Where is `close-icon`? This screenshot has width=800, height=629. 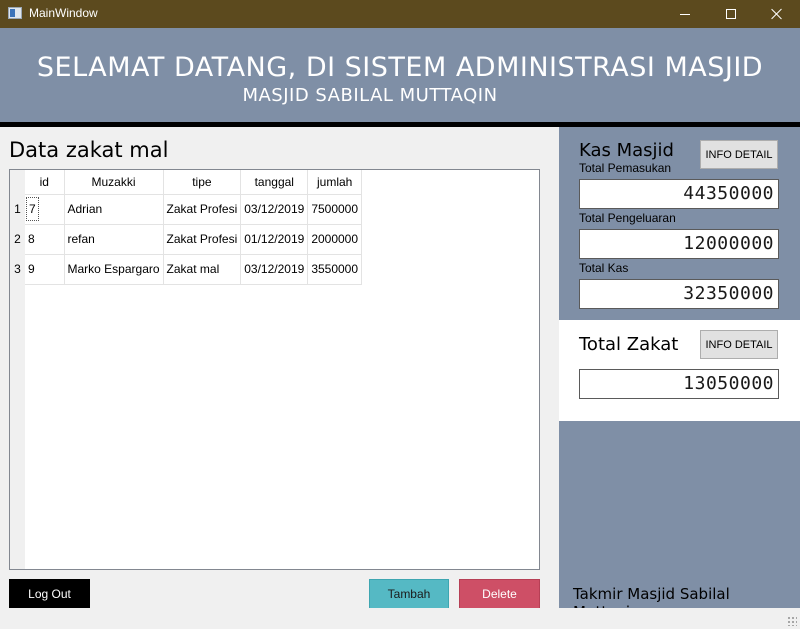 close-icon is located at coordinates (777, 14).